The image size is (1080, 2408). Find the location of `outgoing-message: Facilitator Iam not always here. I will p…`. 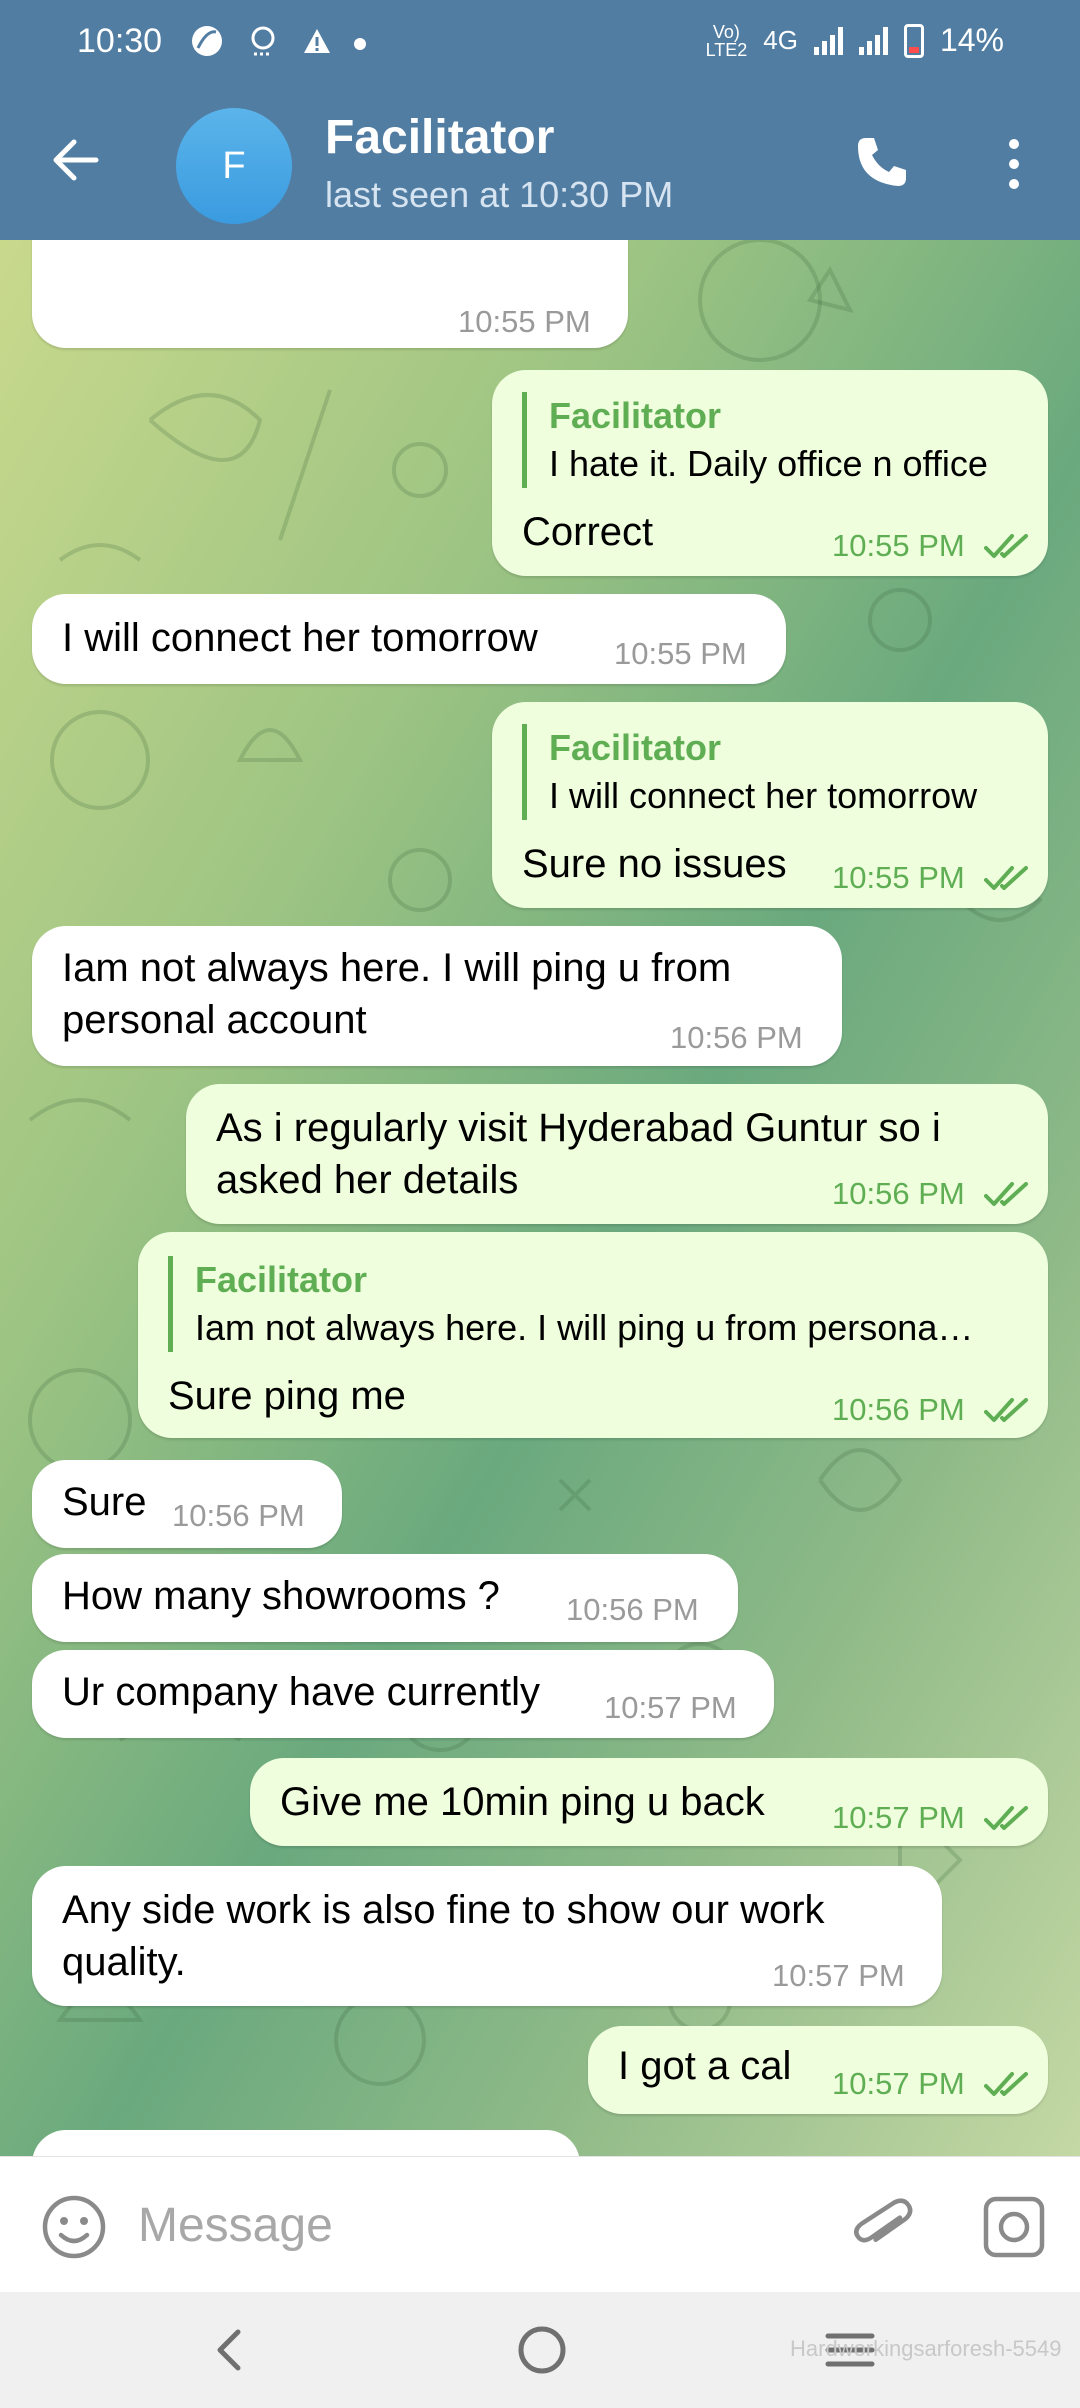

outgoing-message: Facilitator Iam not always here. I will p… is located at coordinates (593, 1335).